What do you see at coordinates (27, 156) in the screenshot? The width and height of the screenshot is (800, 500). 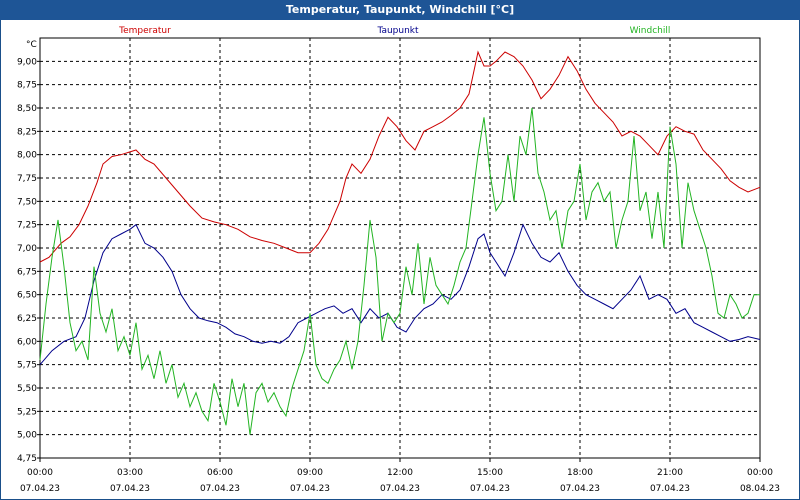 I see `y-tick-label: 8,00` at bounding box center [27, 156].